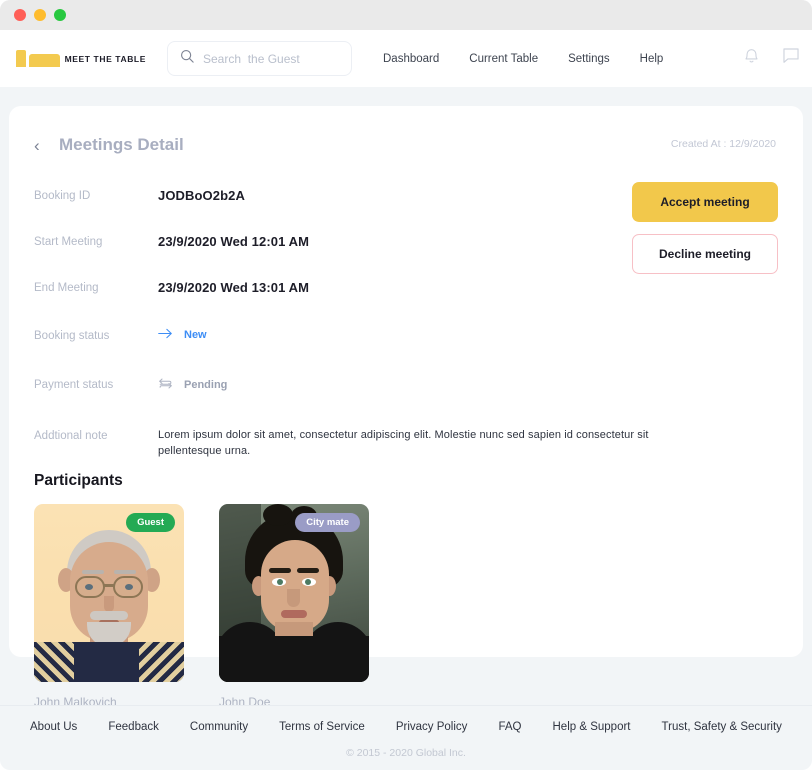 The height and width of the screenshot is (770, 812). Describe the element at coordinates (206, 385) in the screenshot. I see `status-text: Pending` at that location.